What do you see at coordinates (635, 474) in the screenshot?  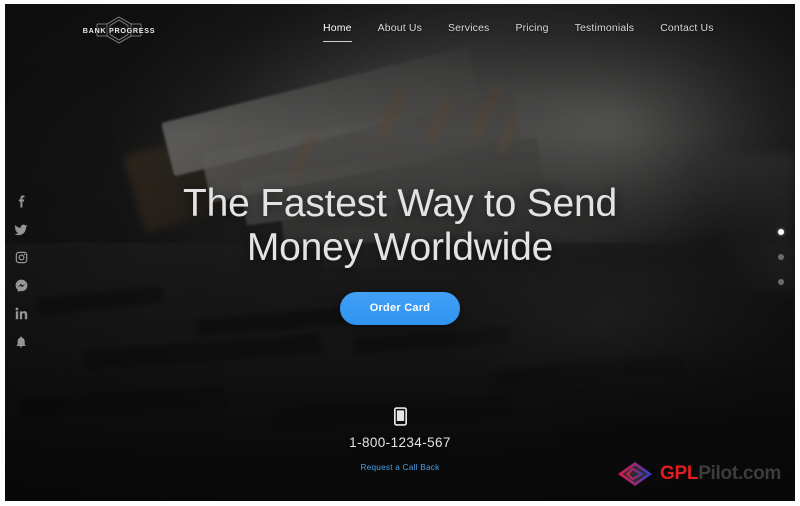 I see `diamond-logo-icon` at bounding box center [635, 474].